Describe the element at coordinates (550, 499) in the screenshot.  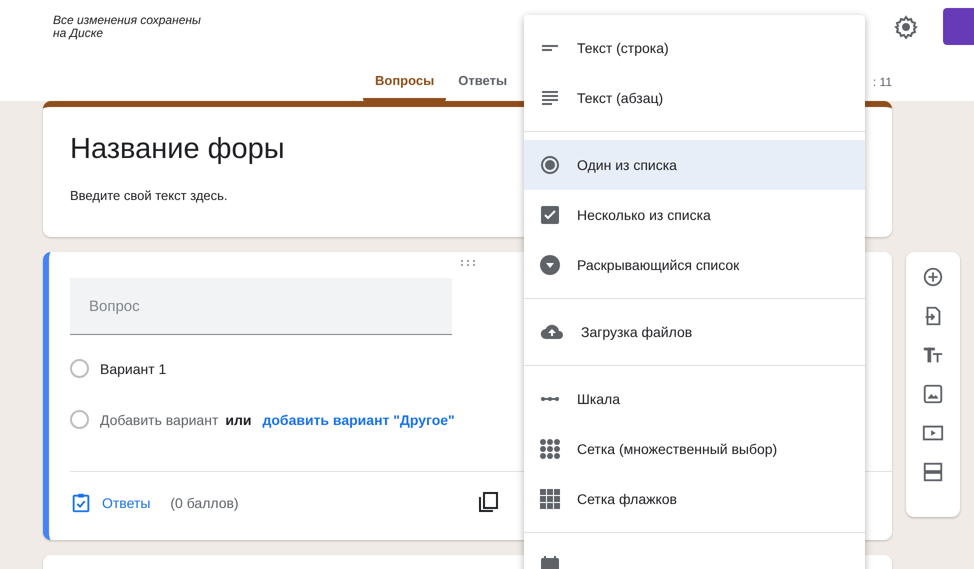
I see `square-grid-icon` at that location.